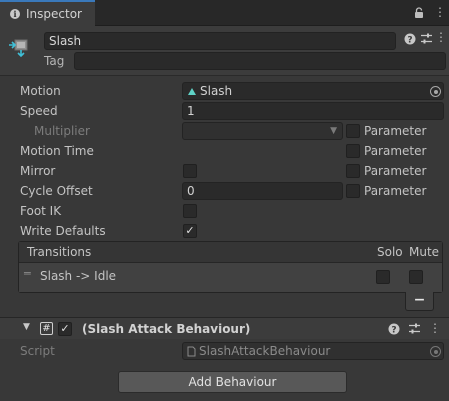 Image resolution: width=449 pixels, height=401 pixels. I want to click on behaviour-header: ▼ # ✓ (Slash Attack Behaviour) ? ⋮, so click(224, 328).